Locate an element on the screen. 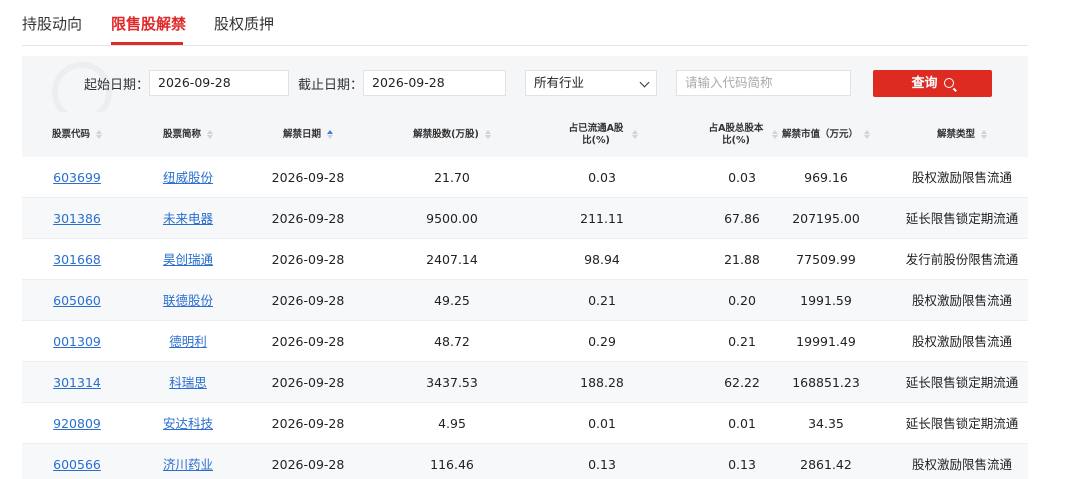  unlock-shares-cell: 9500.00 is located at coordinates (452, 218).